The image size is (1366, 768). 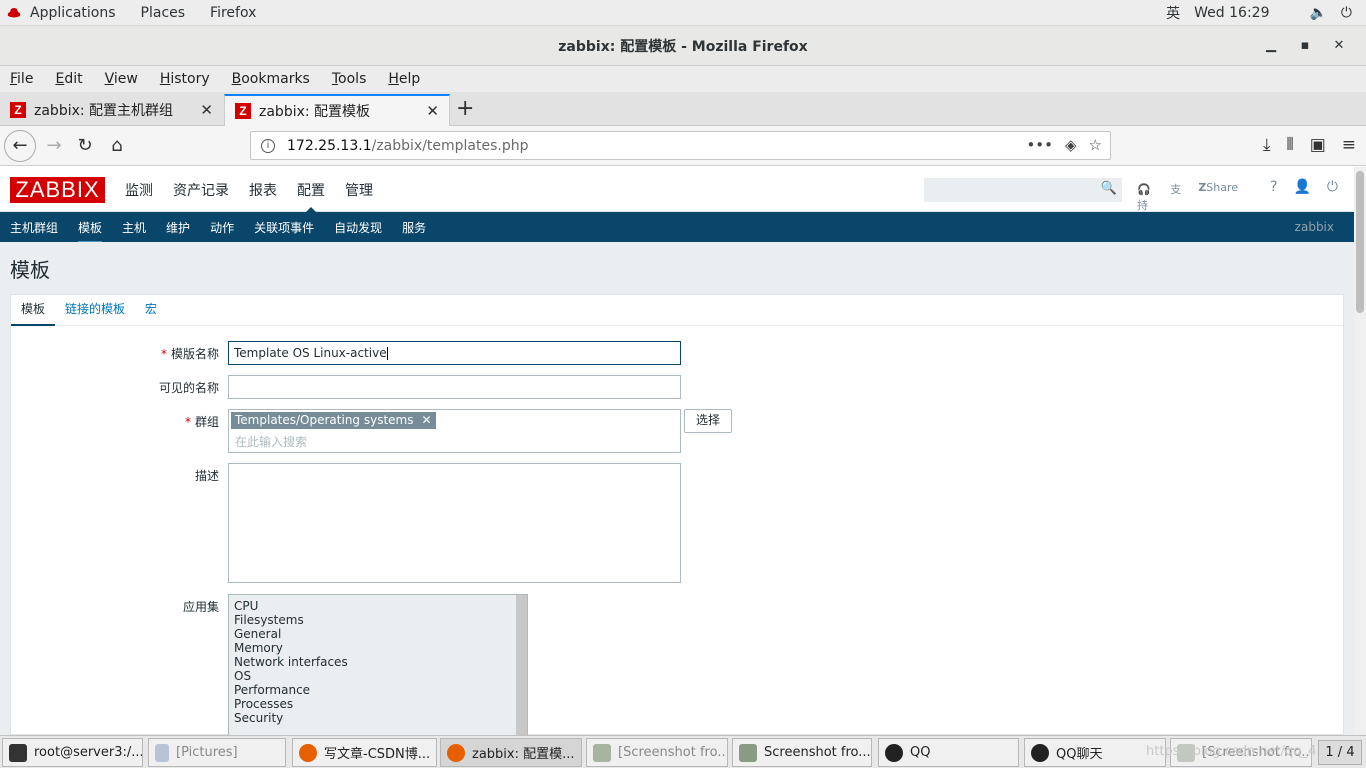 I want to click on task-pictures: [Pictures], so click(x=217, y=752).